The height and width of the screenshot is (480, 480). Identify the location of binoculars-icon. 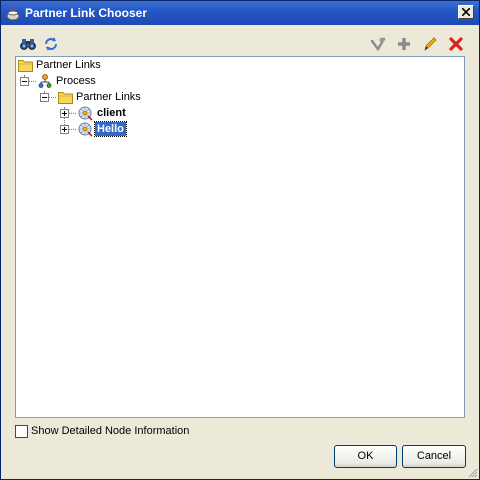
(28, 44).